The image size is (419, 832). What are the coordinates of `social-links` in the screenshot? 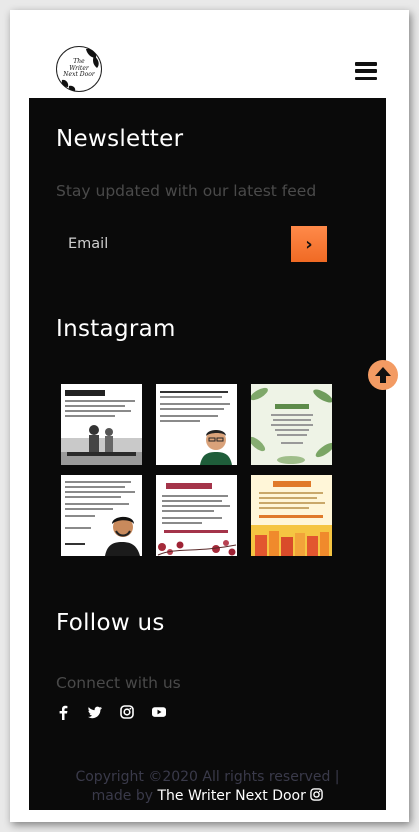 It's located at (111, 712).